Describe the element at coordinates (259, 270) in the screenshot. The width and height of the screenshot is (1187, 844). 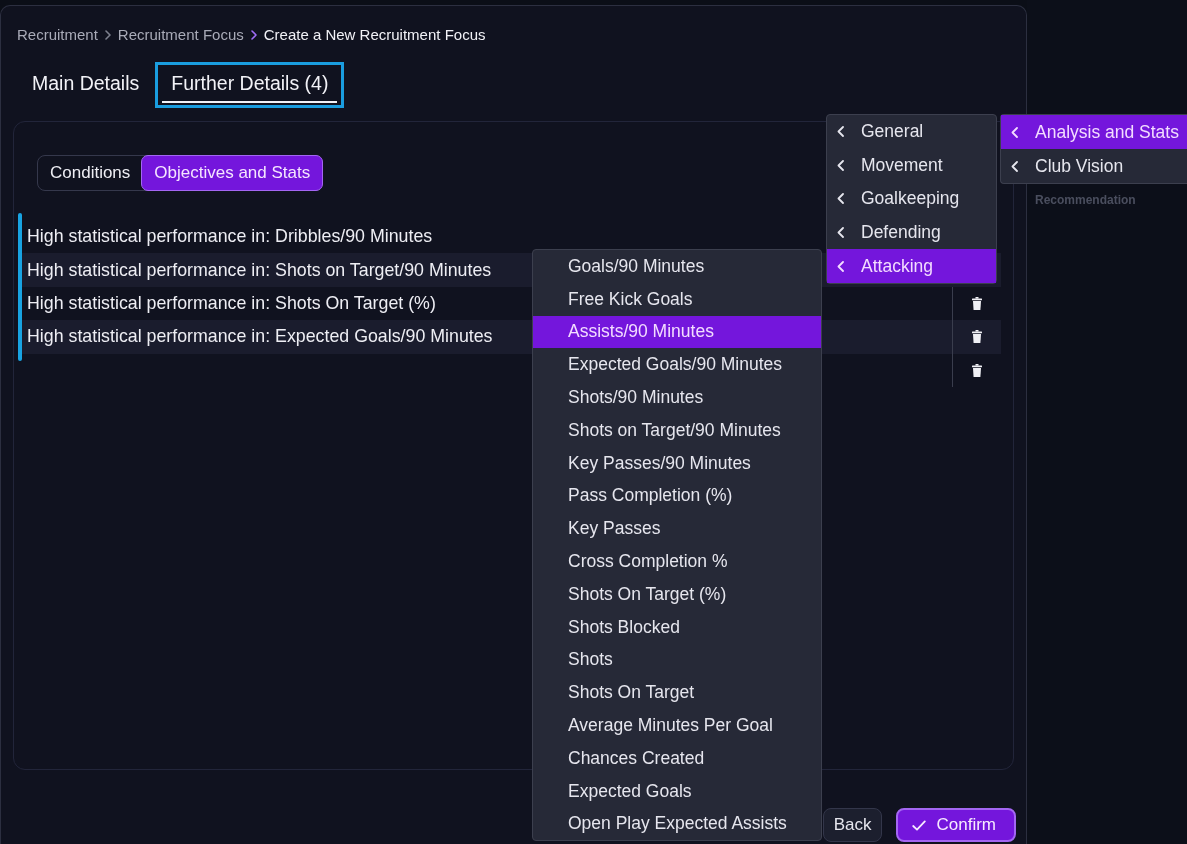
I see `objective-text: High statistical performance in: Shots on Target/90 Minutes` at that location.